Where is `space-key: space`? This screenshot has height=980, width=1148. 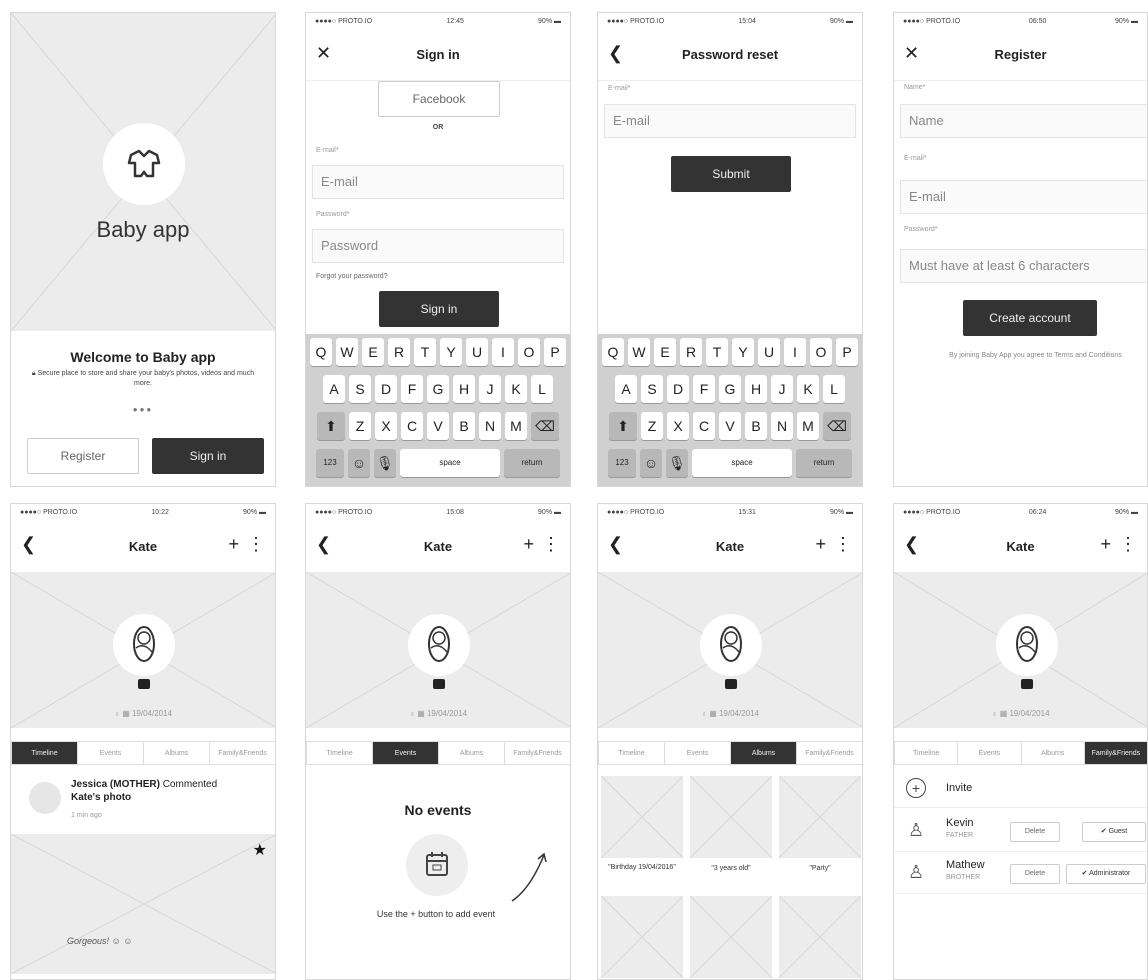
space-key: space is located at coordinates (450, 463).